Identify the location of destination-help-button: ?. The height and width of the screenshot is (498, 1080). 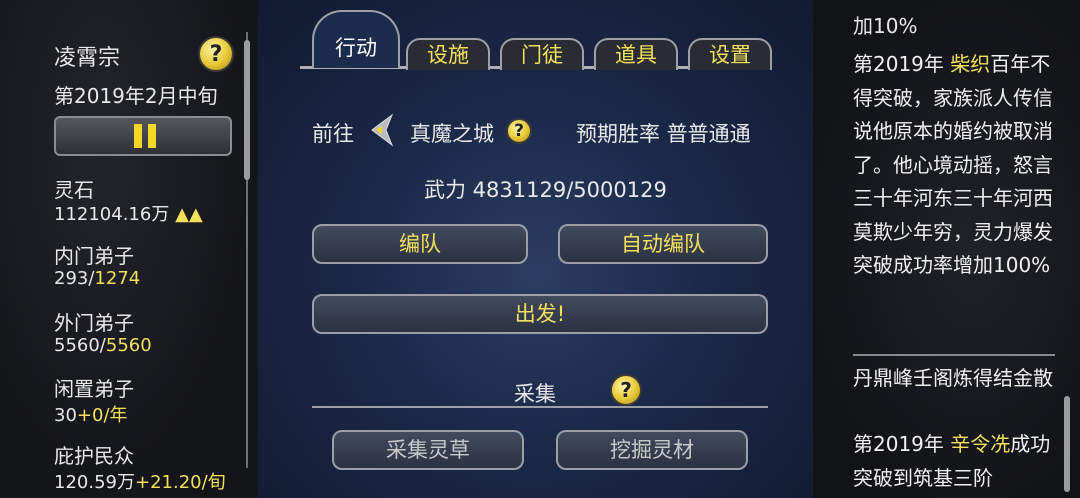
(519, 131).